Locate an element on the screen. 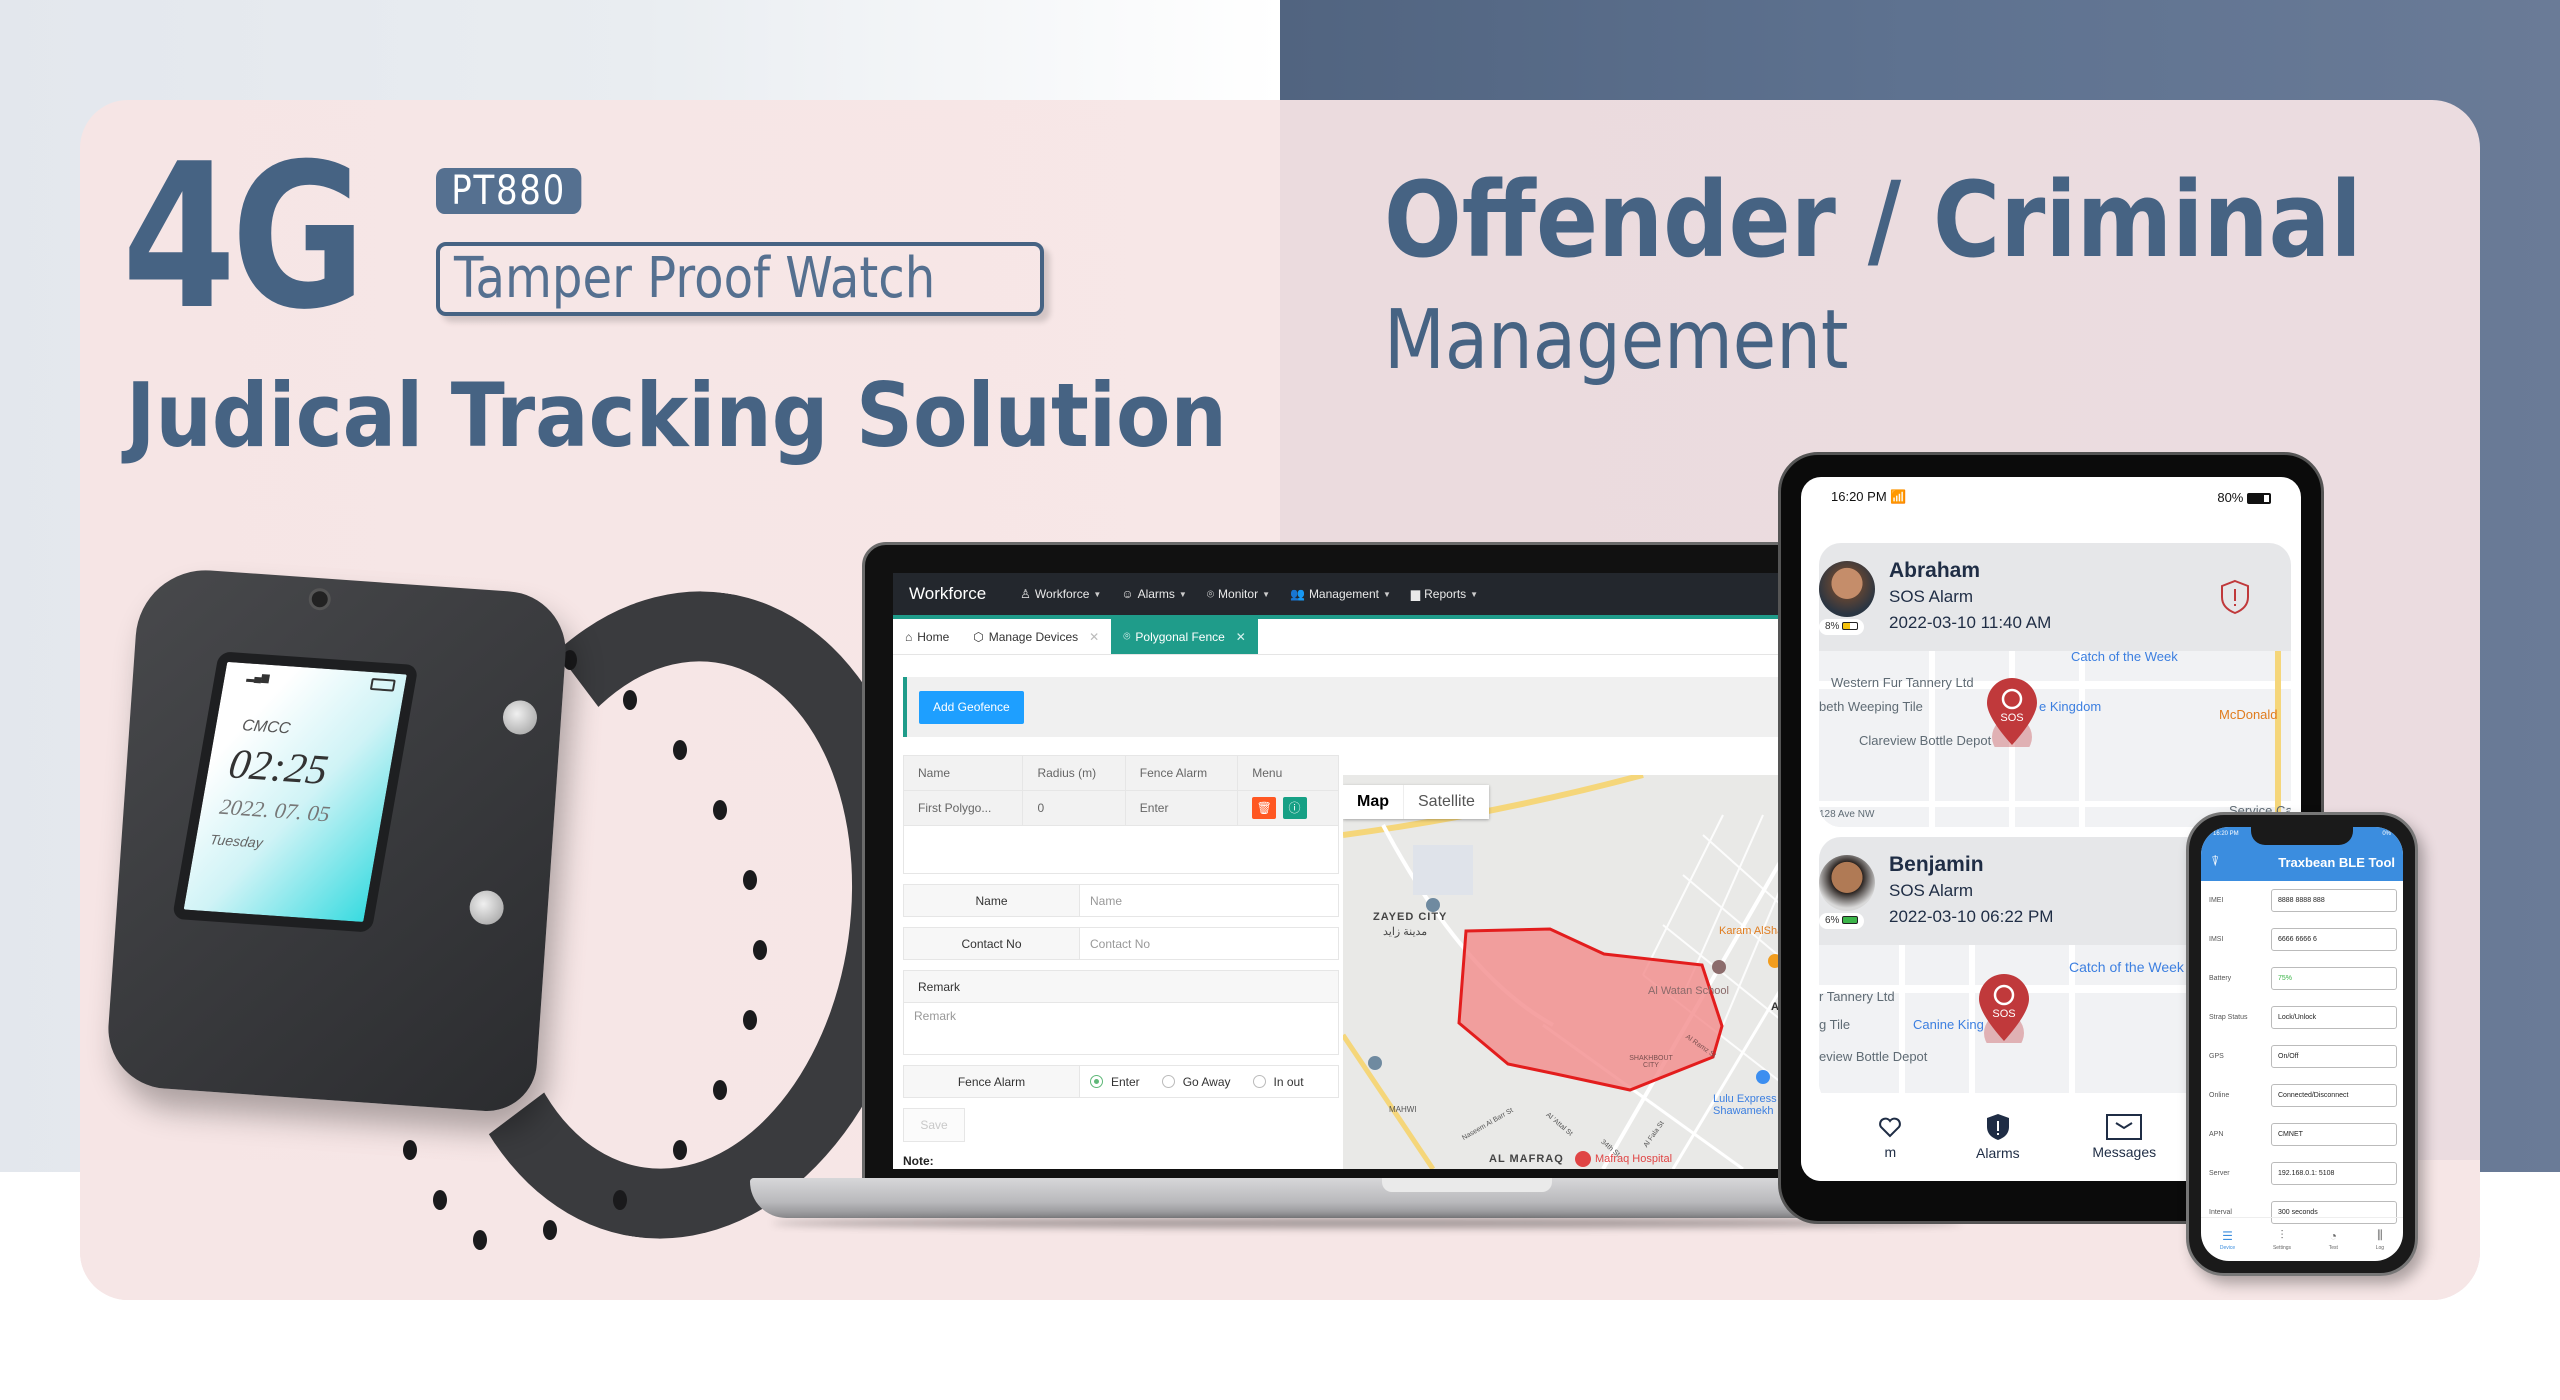 Image resolution: width=2560 pixels, height=1400 pixels. tab-home: ⌂ Home is located at coordinates (927, 636).